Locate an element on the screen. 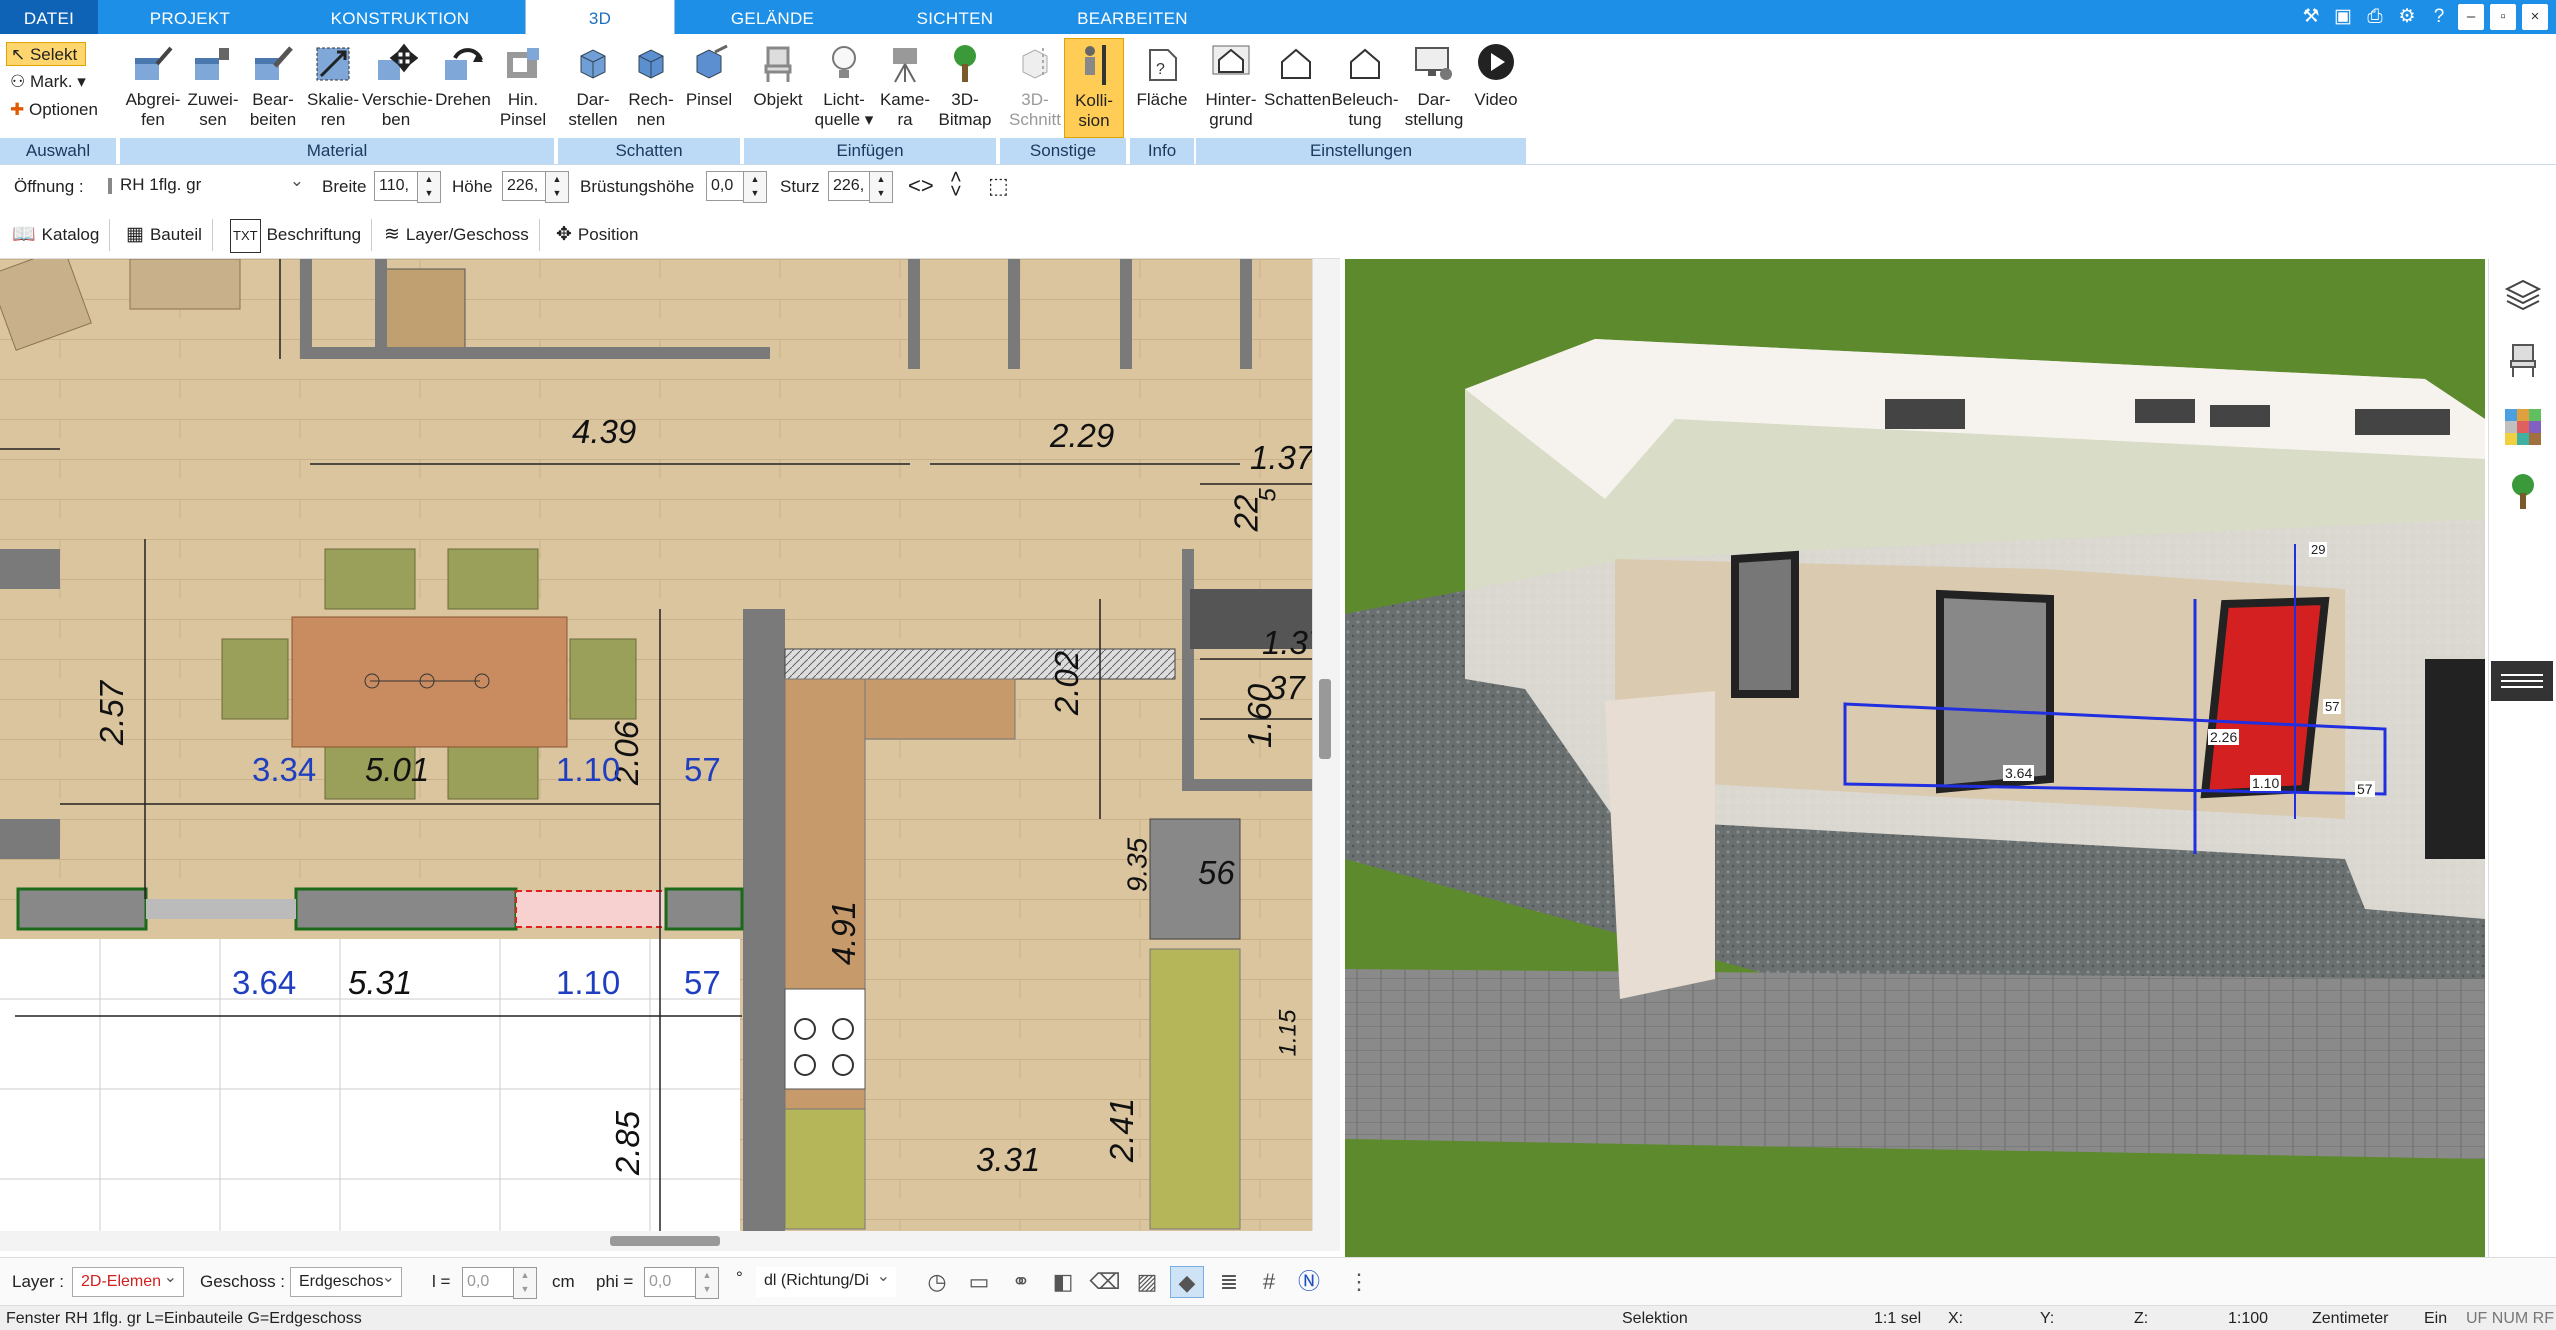 The width and height of the screenshot is (2556, 1330). optionen-button: ✚ Optionen is located at coordinates (61, 110).